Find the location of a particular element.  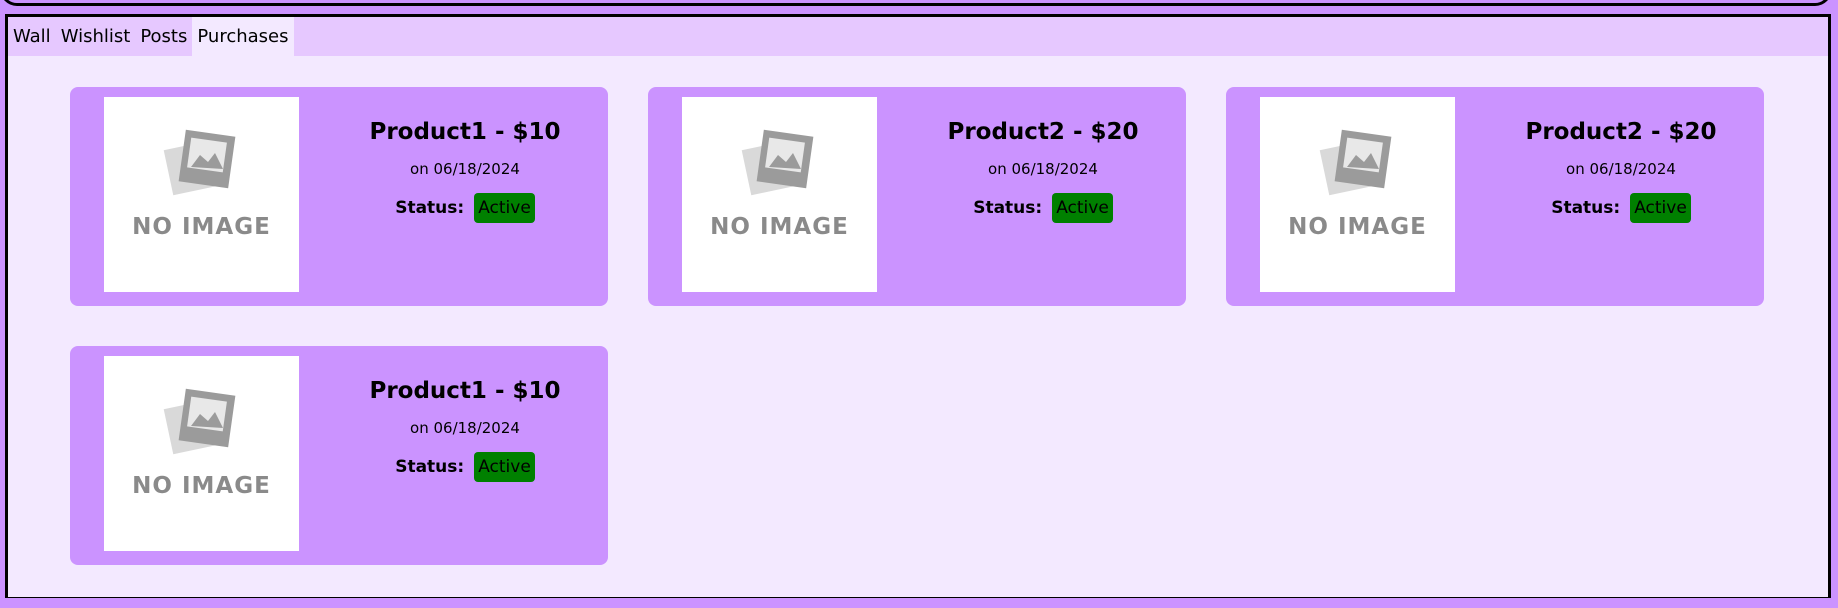

top-frame-edge is located at coordinates (916, 3).